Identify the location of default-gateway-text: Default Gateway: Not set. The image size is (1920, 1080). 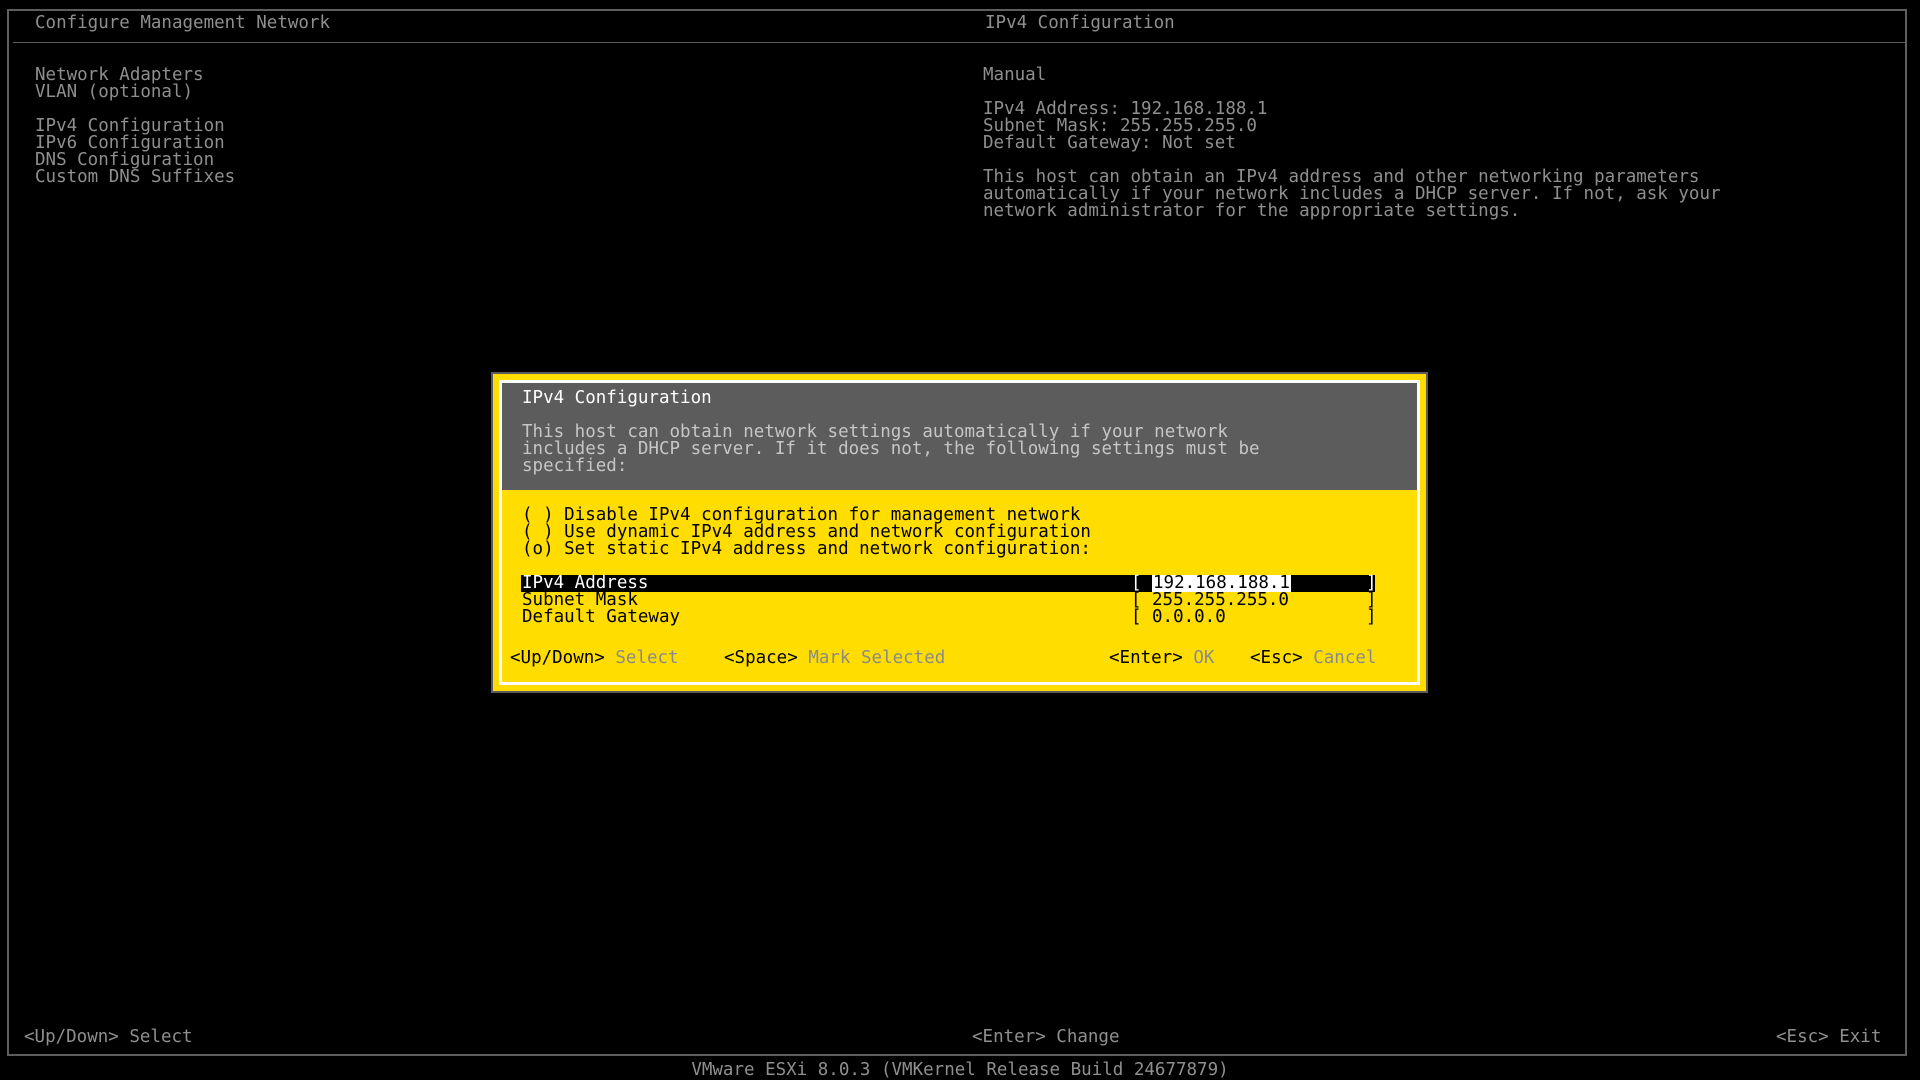
(1109, 143).